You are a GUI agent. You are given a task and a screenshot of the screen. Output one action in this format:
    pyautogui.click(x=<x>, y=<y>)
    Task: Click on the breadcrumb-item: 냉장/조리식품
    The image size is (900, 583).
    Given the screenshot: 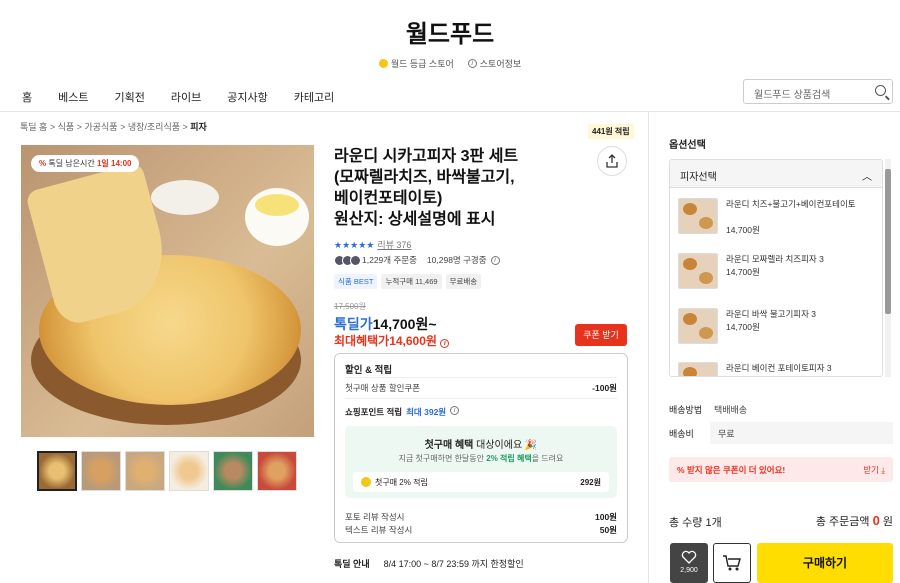 What is the action you would take?
    pyautogui.click(x=154, y=127)
    